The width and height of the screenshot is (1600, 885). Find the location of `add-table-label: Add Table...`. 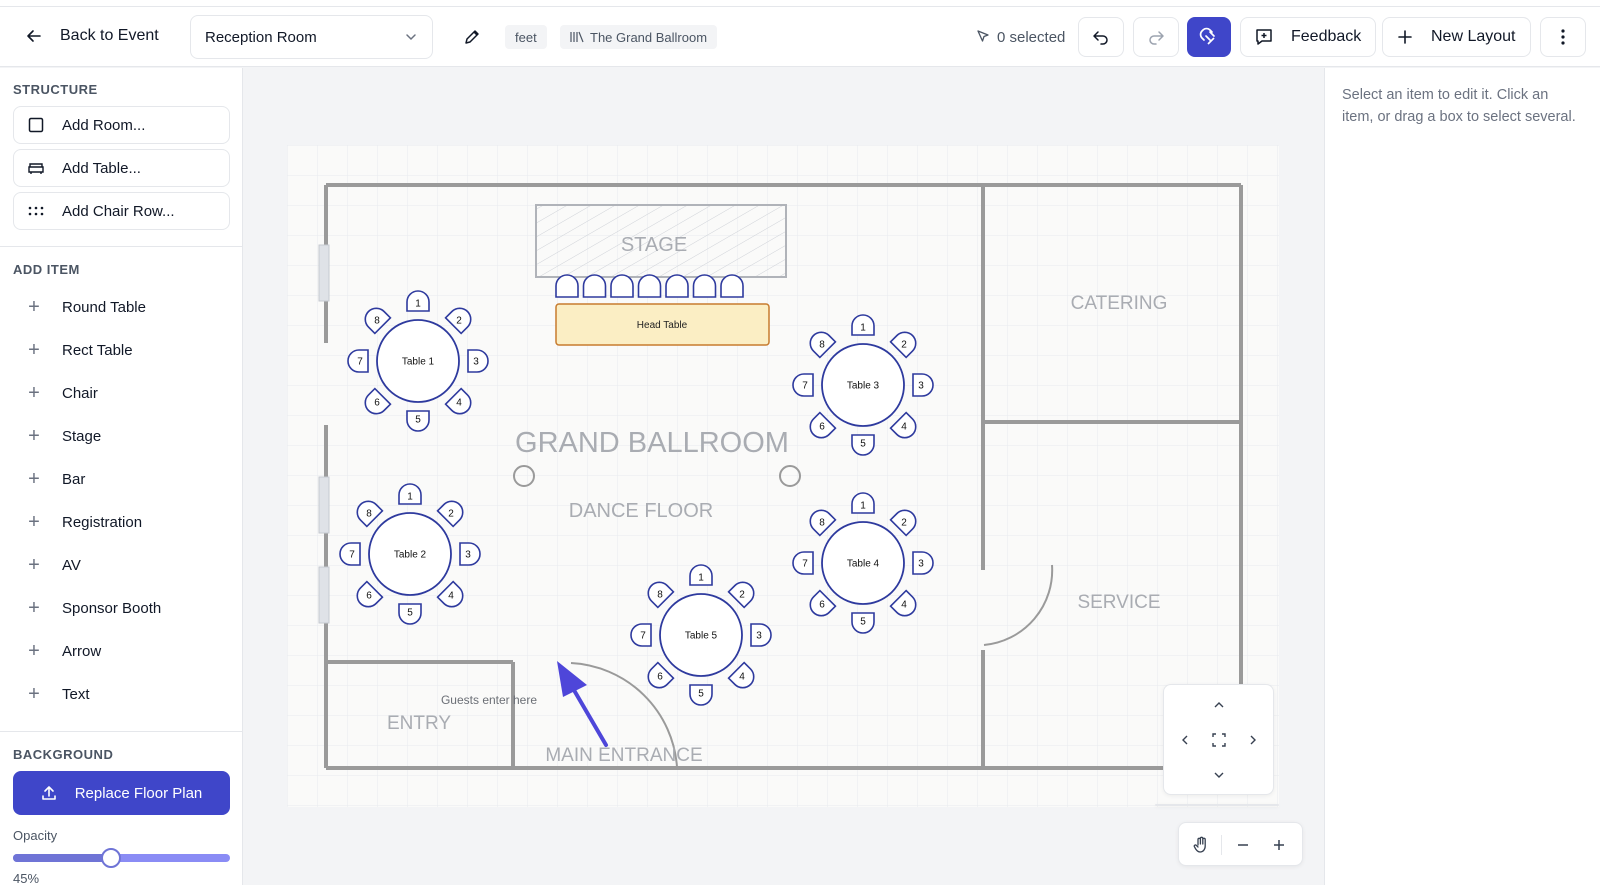

add-table-label: Add Table... is located at coordinates (101, 168).